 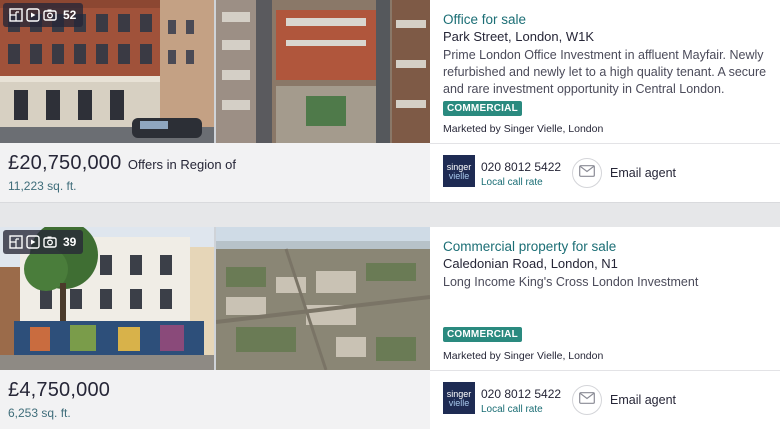 What do you see at coordinates (518, 36) in the screenshot?
I see `property-address: Park Street, London, W1K` at bounding box center [518, 36].